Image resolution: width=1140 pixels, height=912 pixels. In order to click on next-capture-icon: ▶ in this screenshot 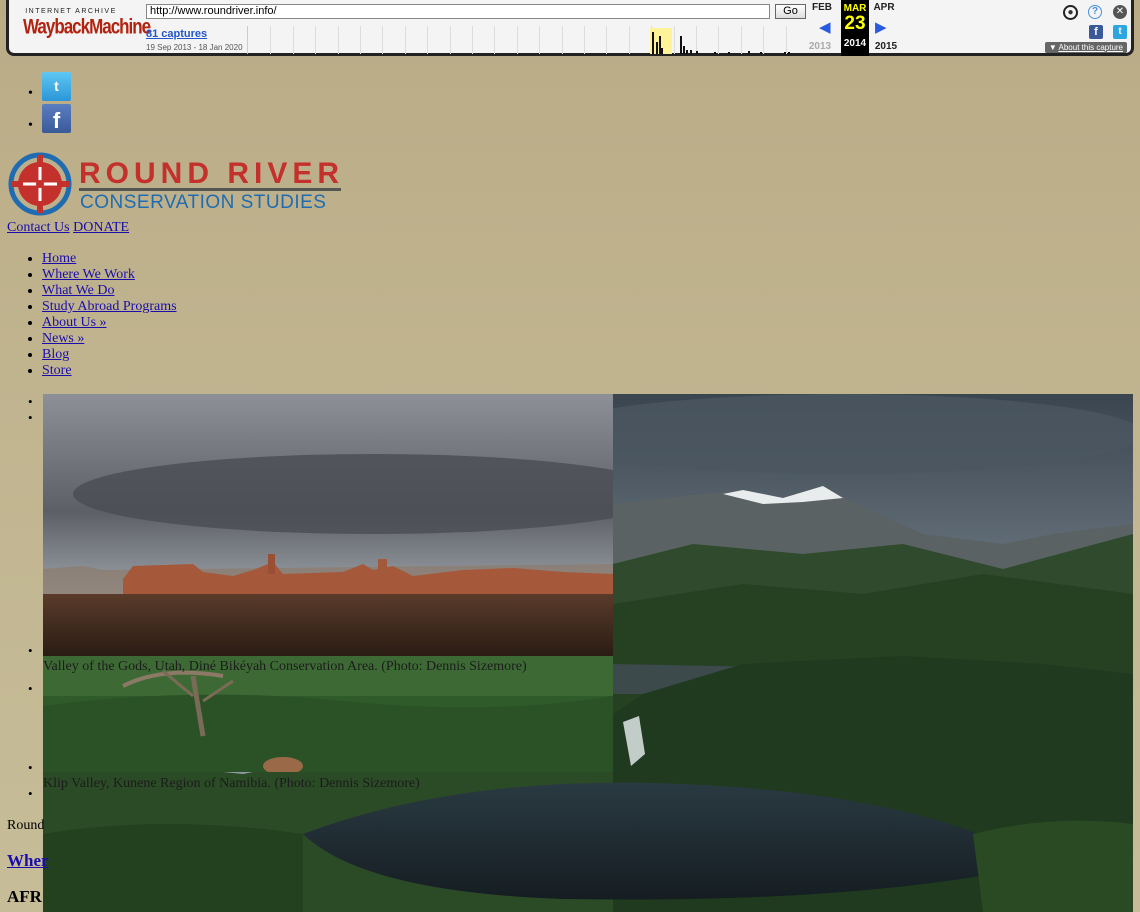, I will do `click(881, 27)`.